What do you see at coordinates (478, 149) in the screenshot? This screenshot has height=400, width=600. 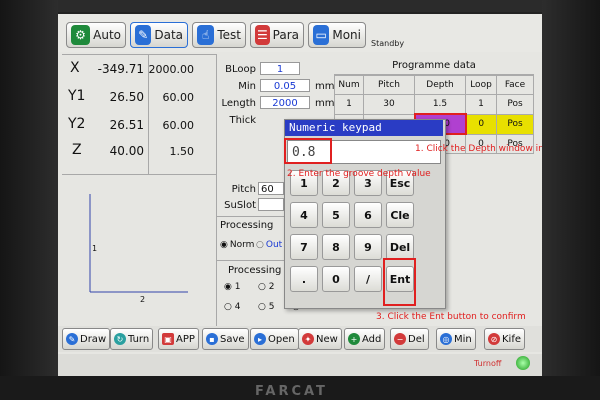 I see `annotation-step1-text: 1. Click the Depth window in step 2` at bounding box center [478, 149].